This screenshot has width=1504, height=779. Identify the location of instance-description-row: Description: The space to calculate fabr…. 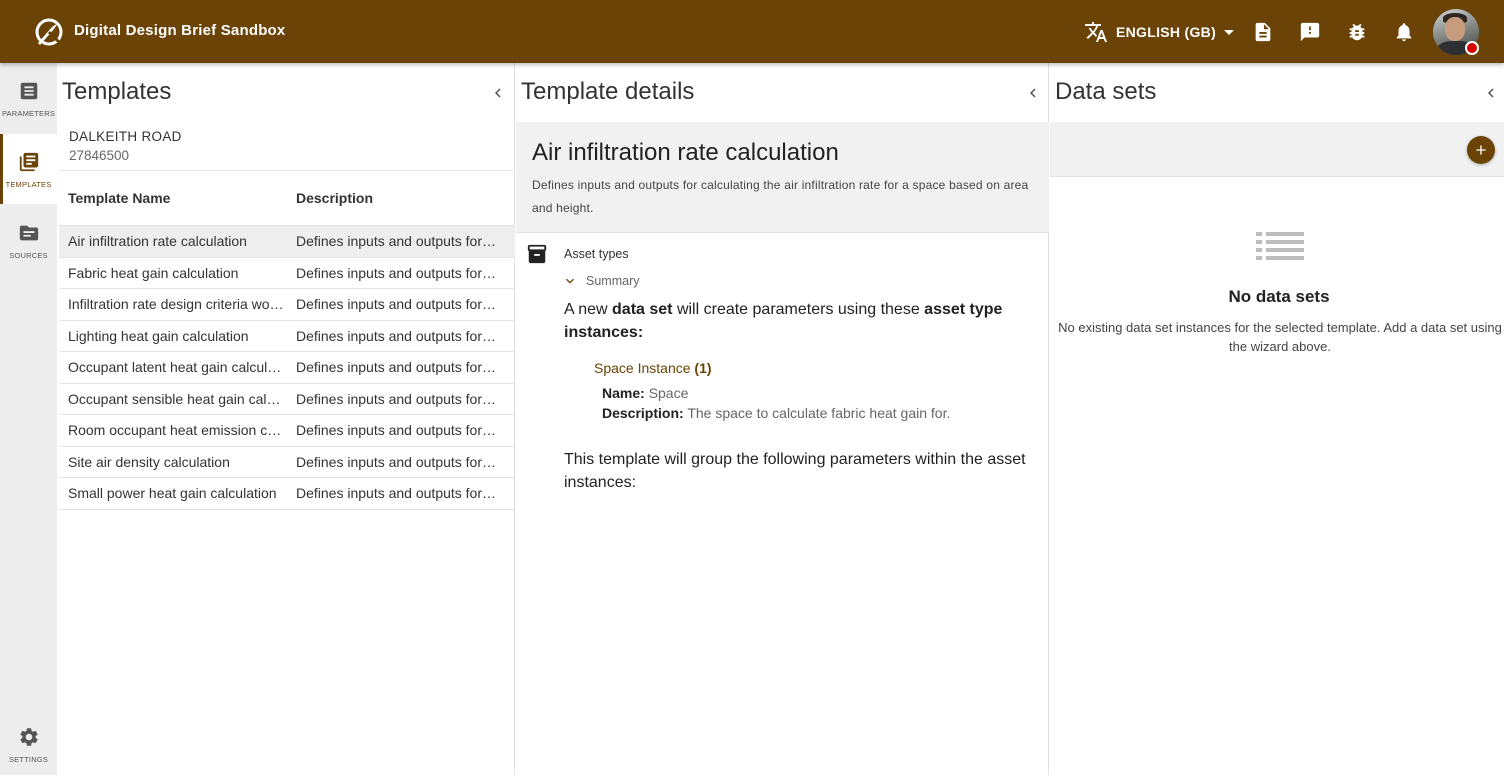
(776, 413).